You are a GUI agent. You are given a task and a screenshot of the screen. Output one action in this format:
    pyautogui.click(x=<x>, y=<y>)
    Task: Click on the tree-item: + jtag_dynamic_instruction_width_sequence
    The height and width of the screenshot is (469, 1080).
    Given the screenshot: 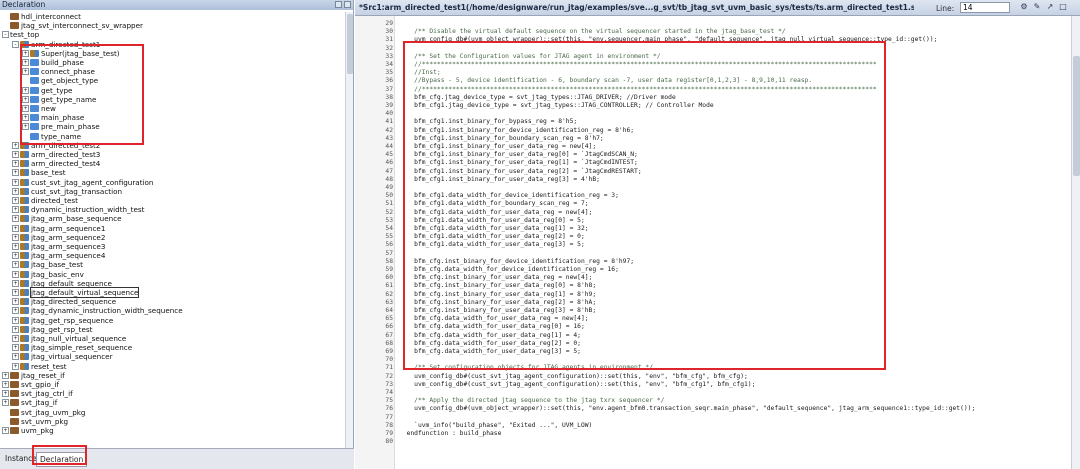 What is the action you would take?
    pyautogui.click(x=97, y=310)
    